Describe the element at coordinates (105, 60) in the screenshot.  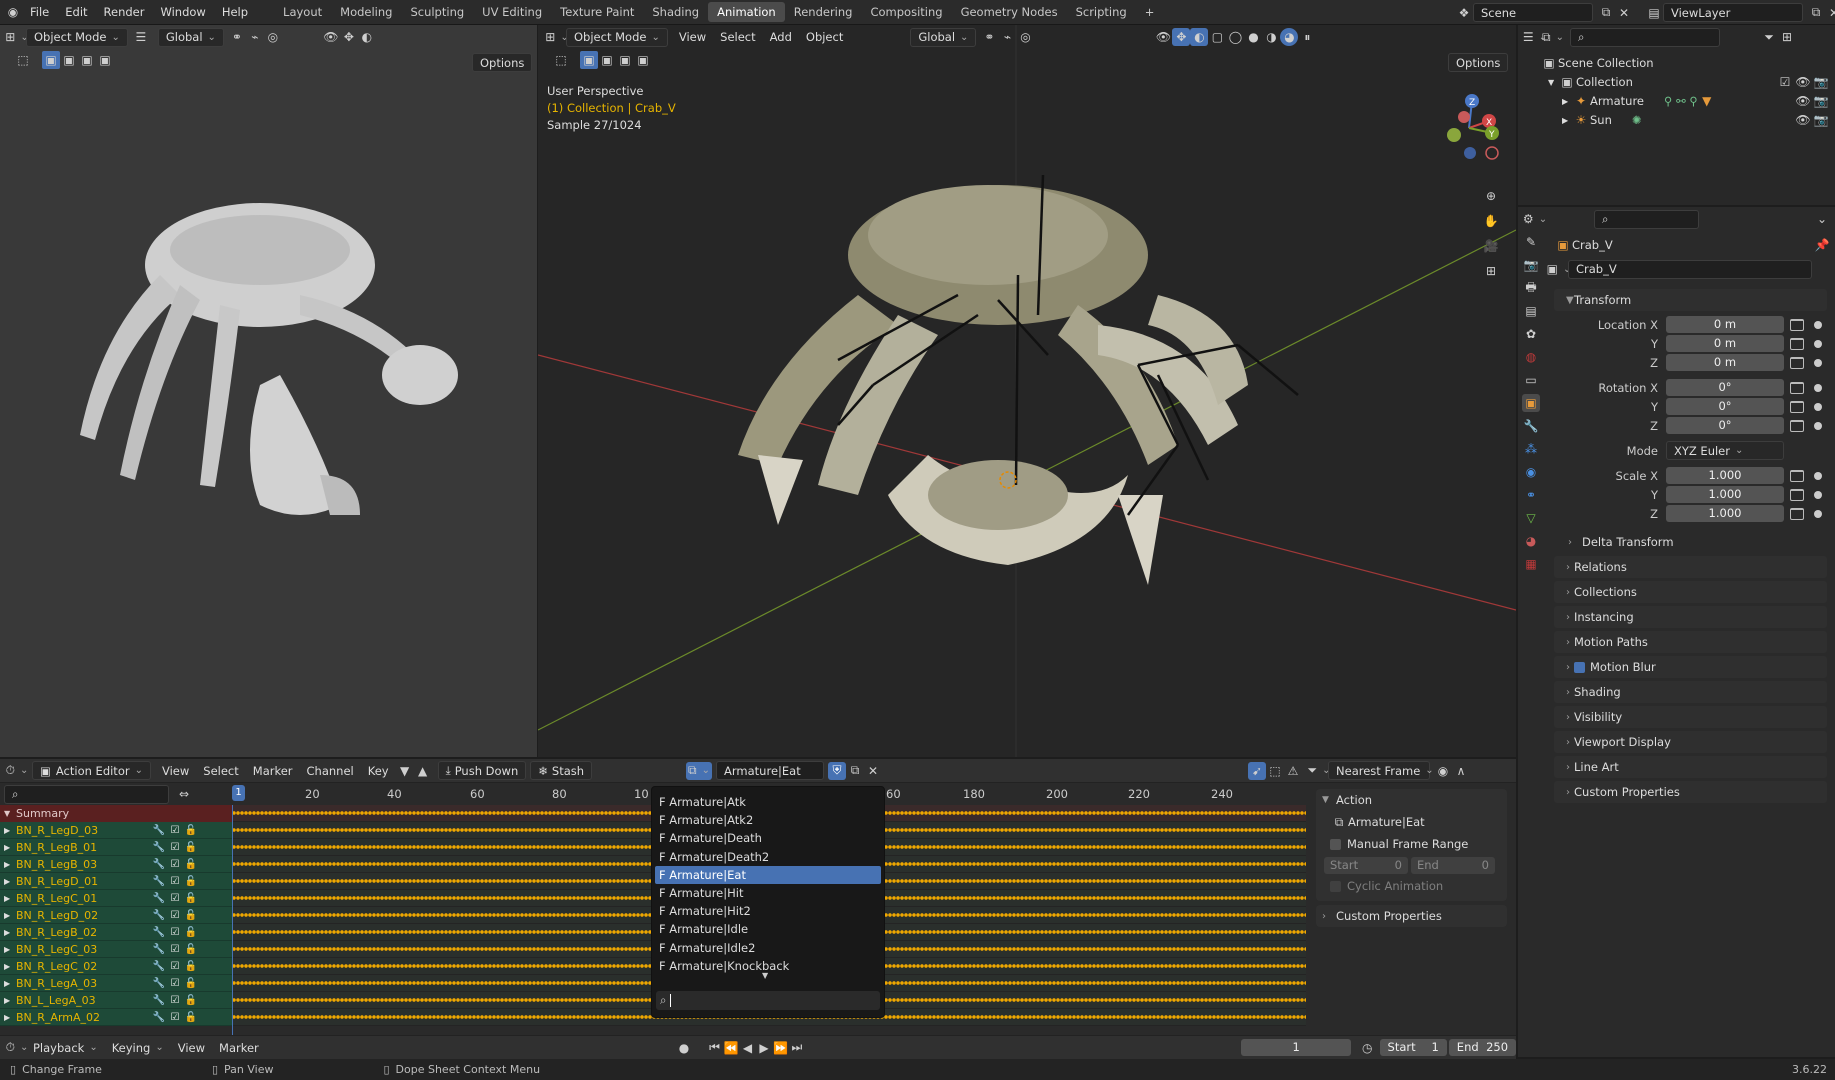
I see `select-invert-icon: ▣` at that location.